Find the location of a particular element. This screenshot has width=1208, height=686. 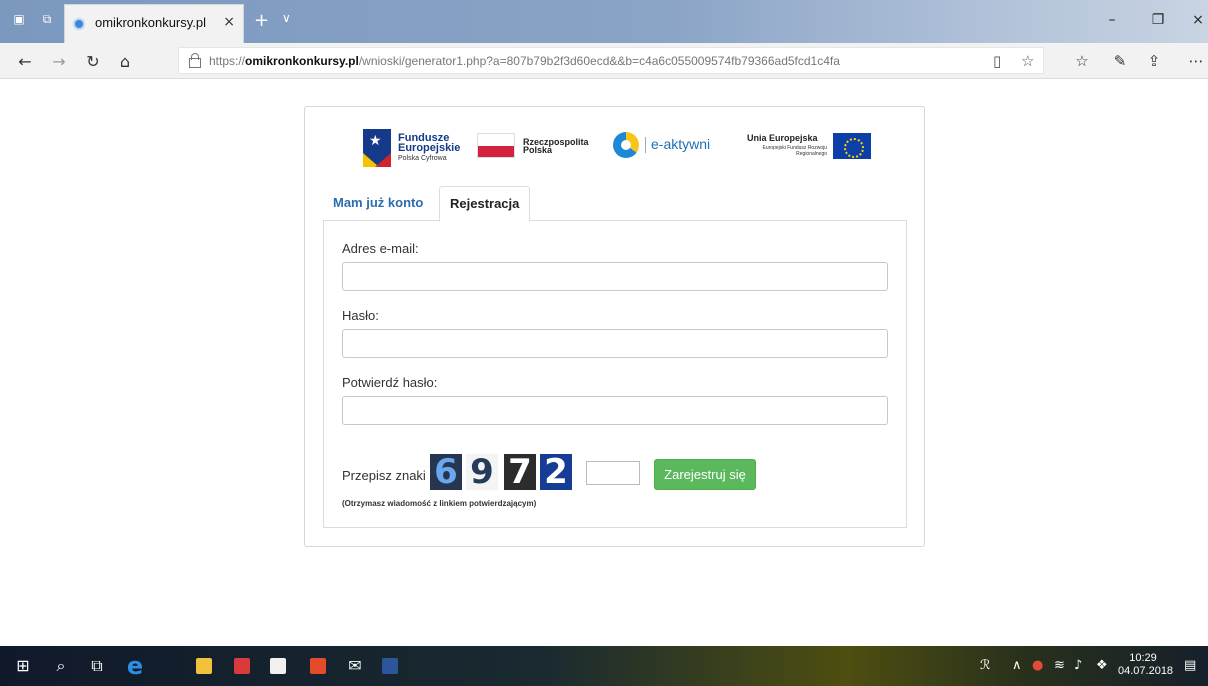

notes-pen-icon: ✎ is located at coordinates (1120, 61).